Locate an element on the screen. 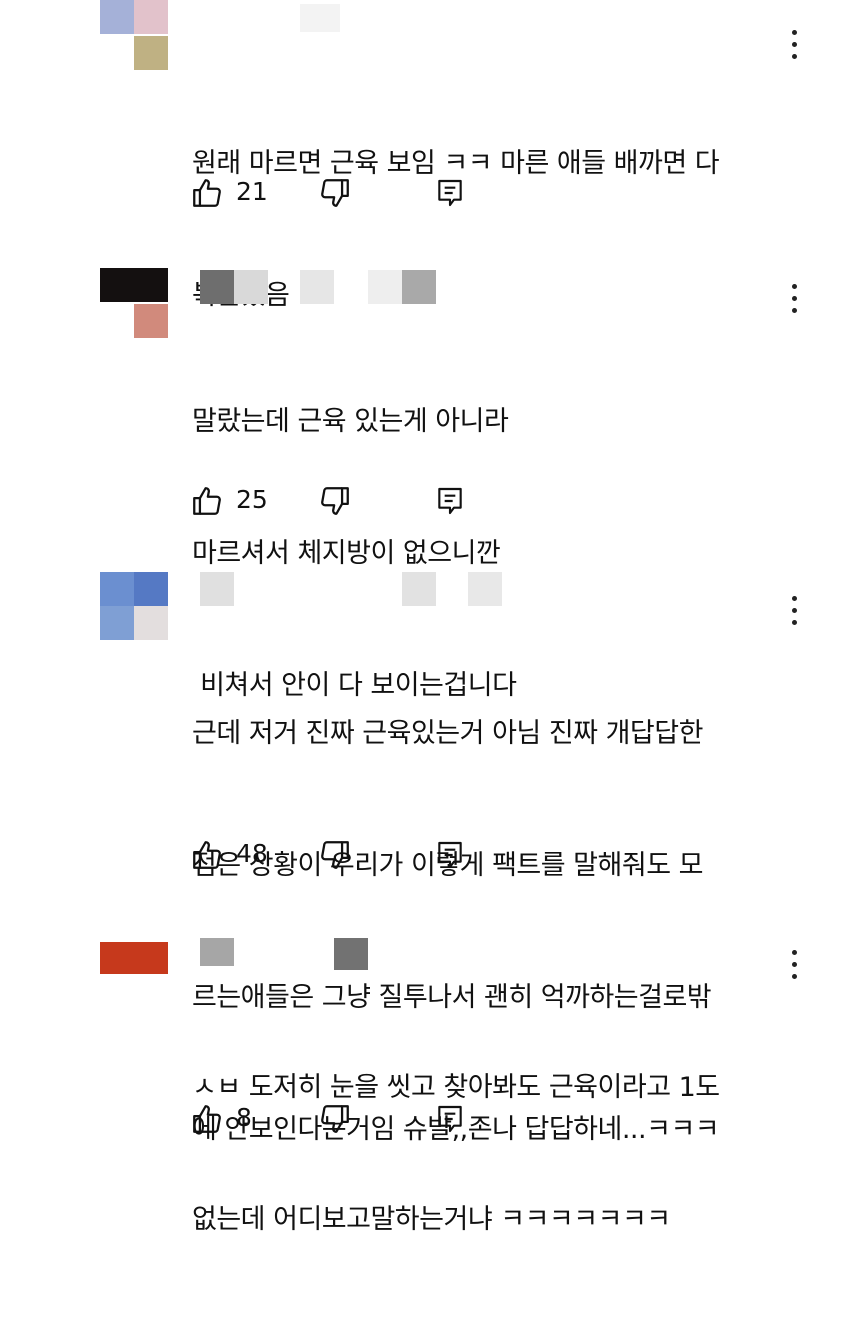  like-count: 25 is located at coordinates (252, 499).